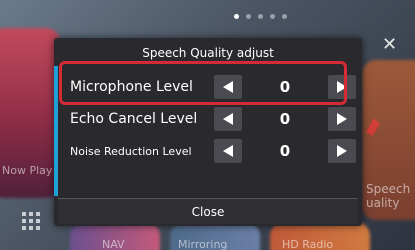 This screenshot has width=415, height=250. I want to click on close-button: Close, so click(208, 211).